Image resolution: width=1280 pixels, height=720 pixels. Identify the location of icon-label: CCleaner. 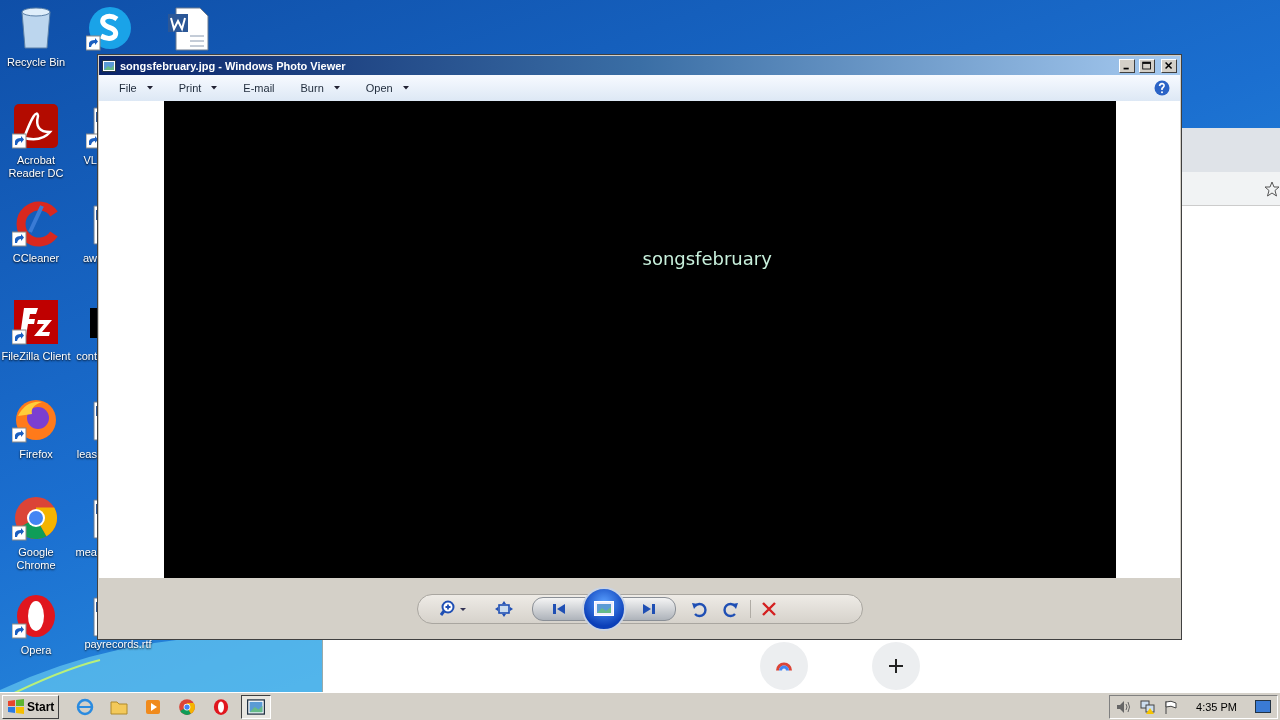
(36, 258).